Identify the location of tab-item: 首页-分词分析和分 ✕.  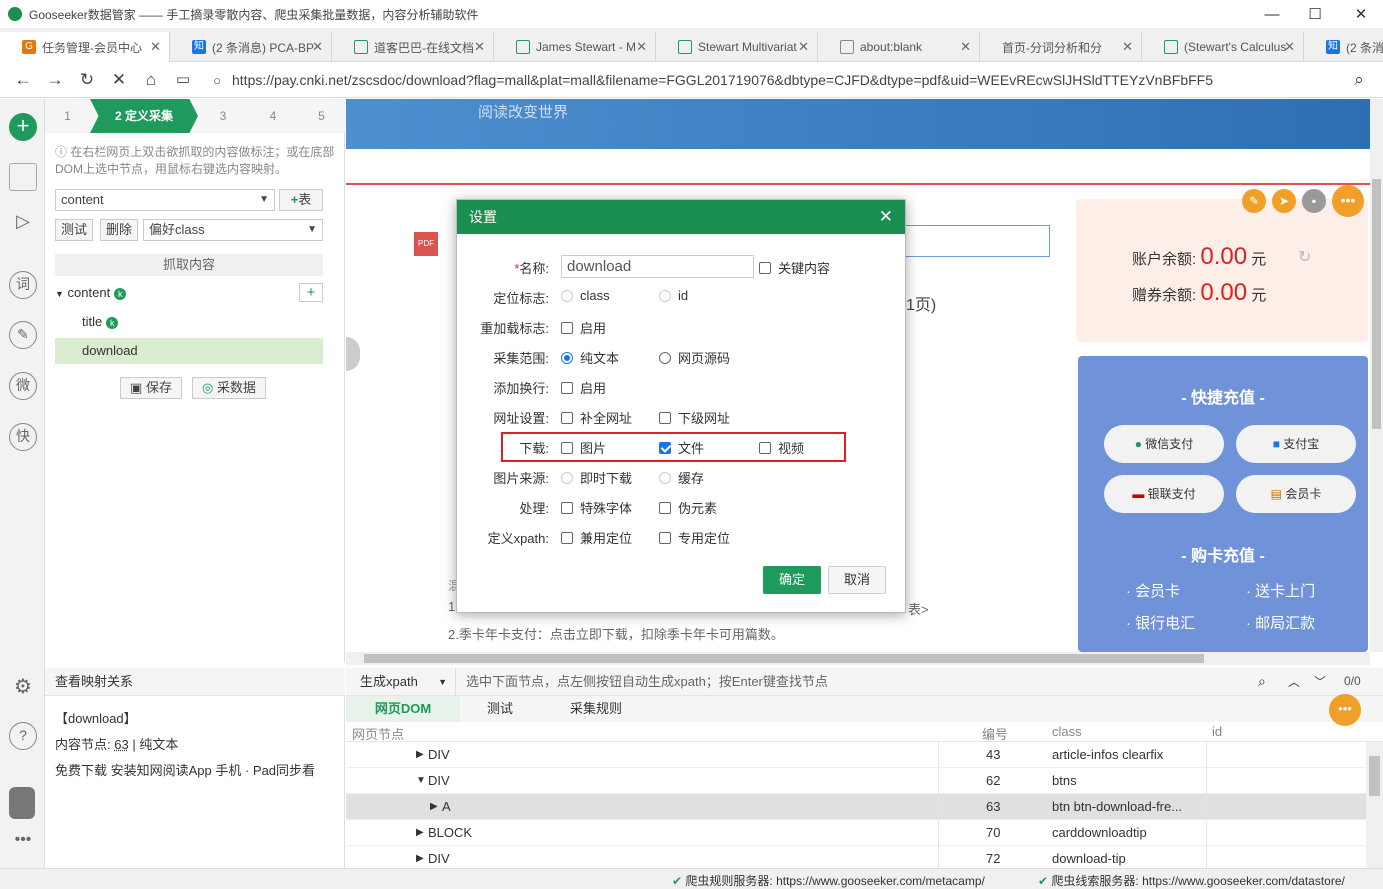
(1061, 47).